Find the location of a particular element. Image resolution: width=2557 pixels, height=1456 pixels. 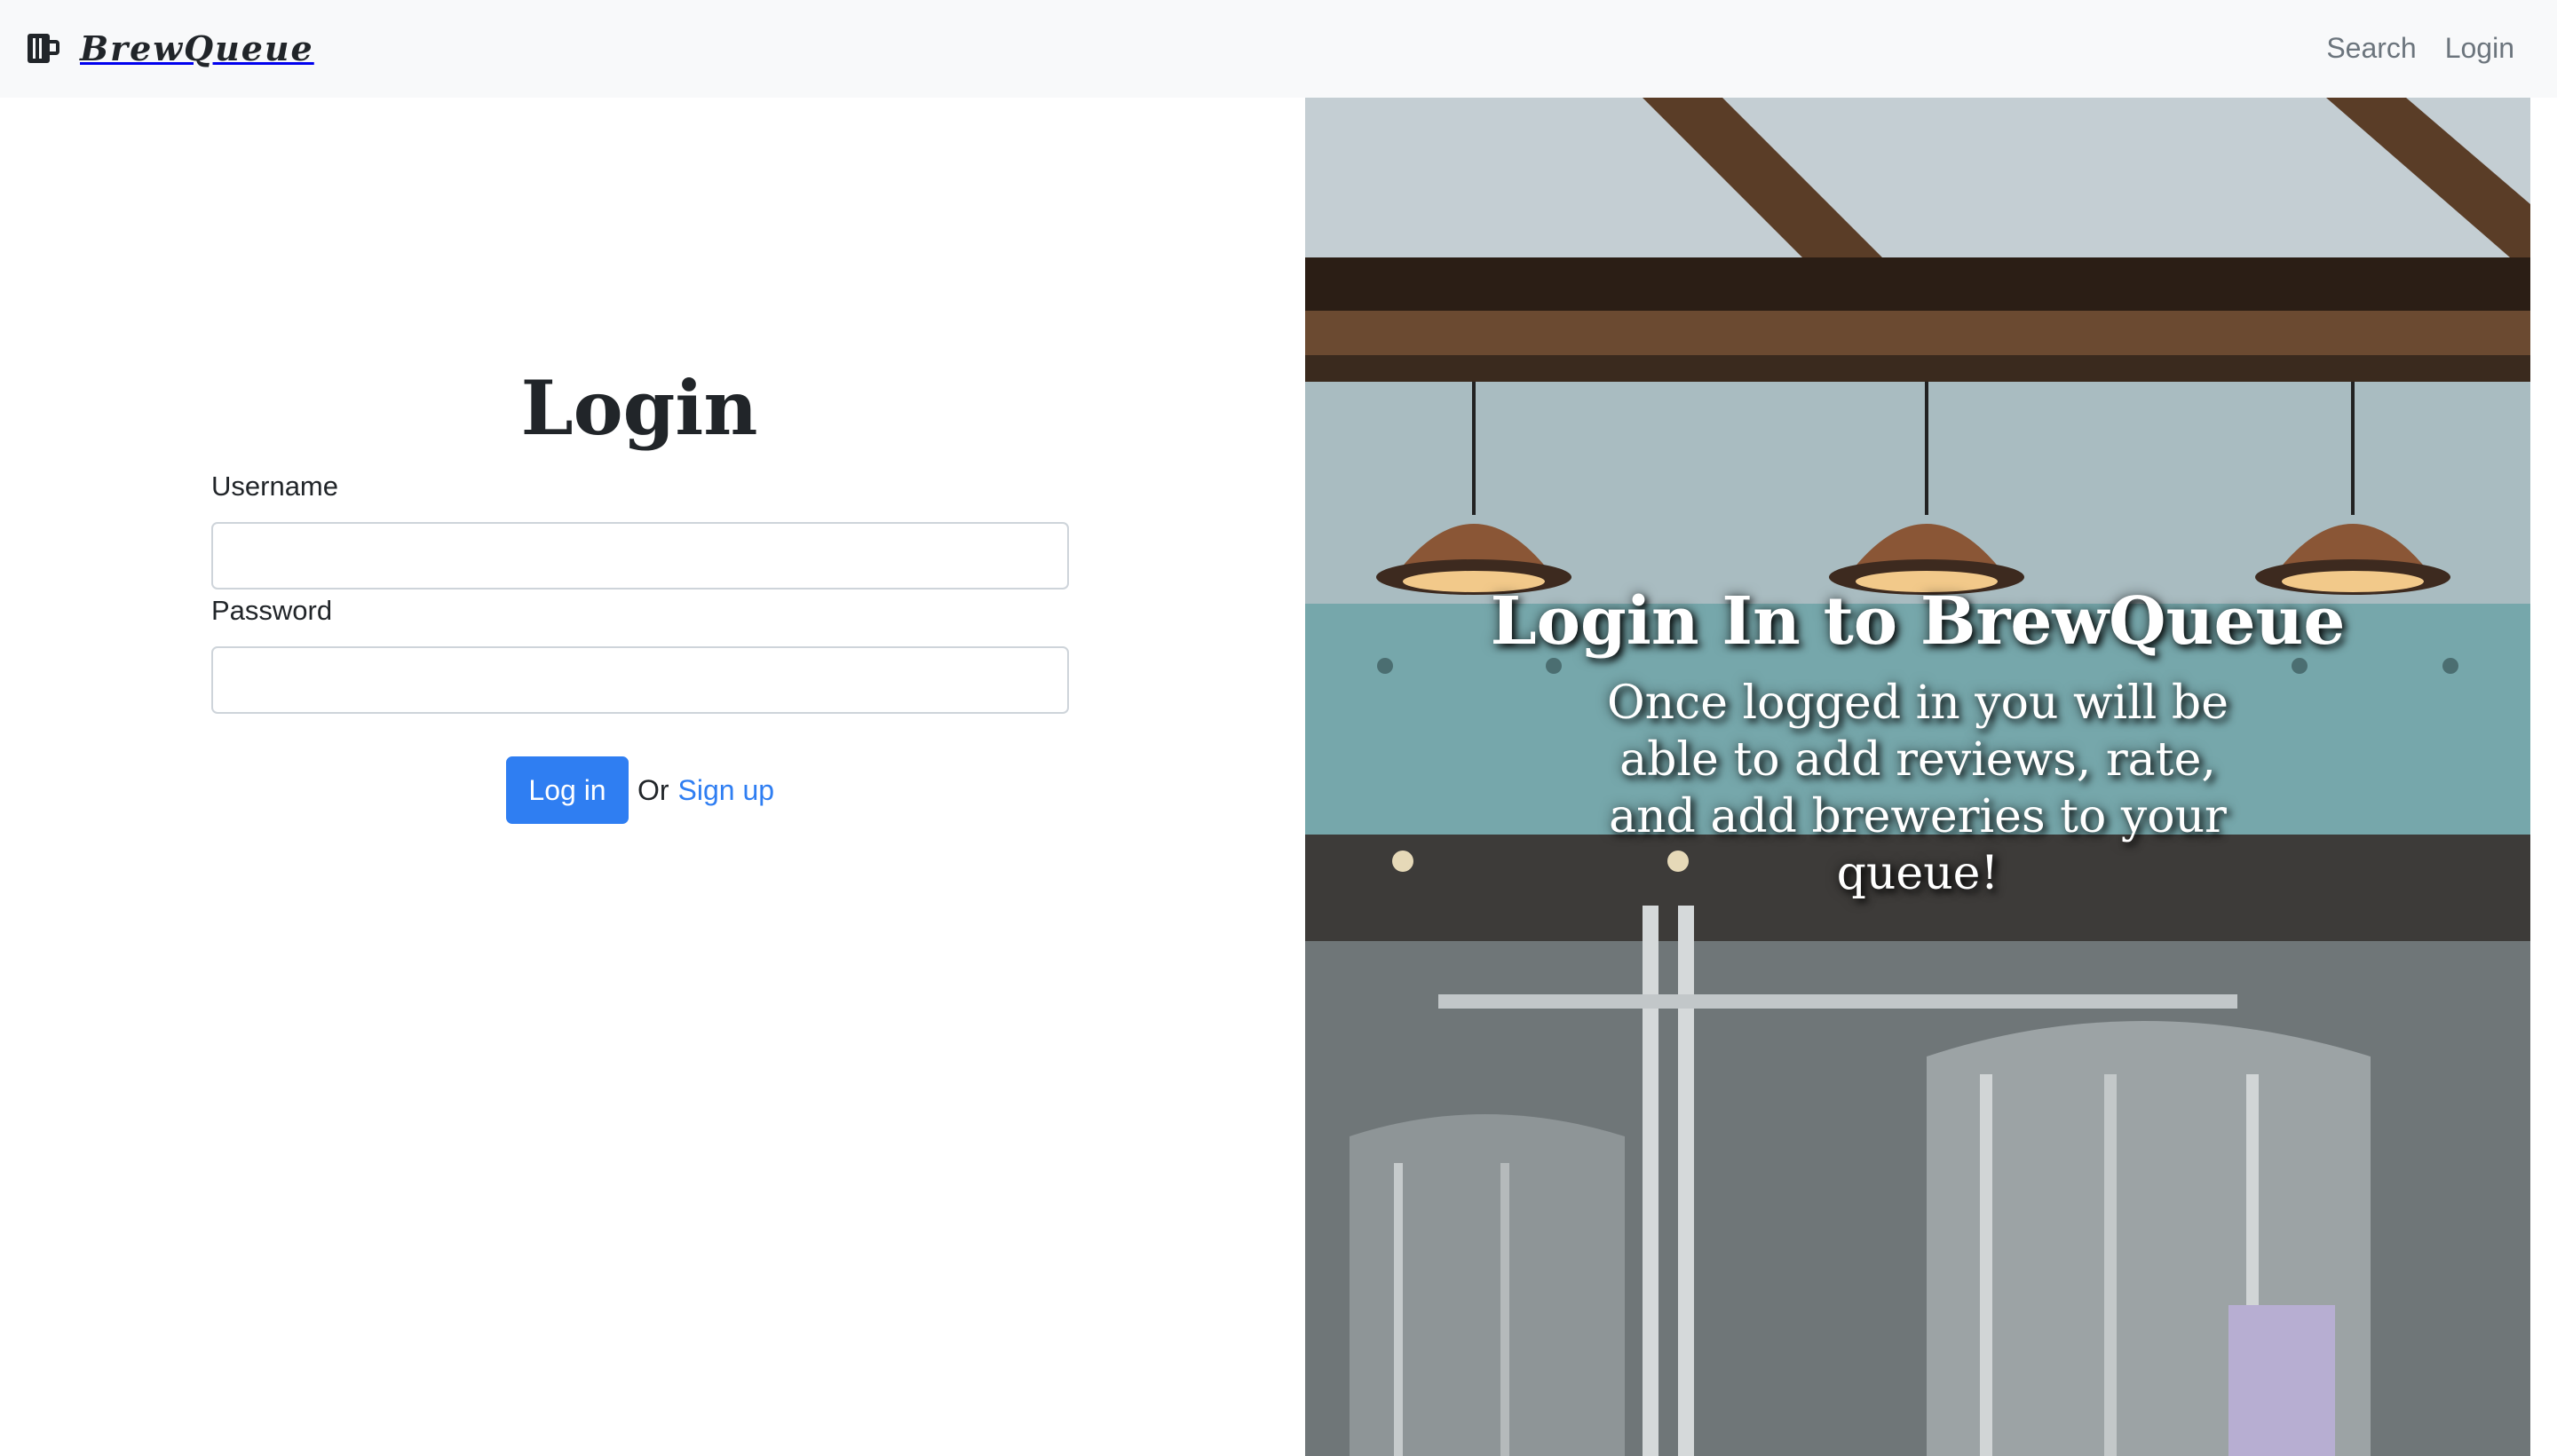

form-actions: Log in Or Sign up is located at coordinates (640, 790).